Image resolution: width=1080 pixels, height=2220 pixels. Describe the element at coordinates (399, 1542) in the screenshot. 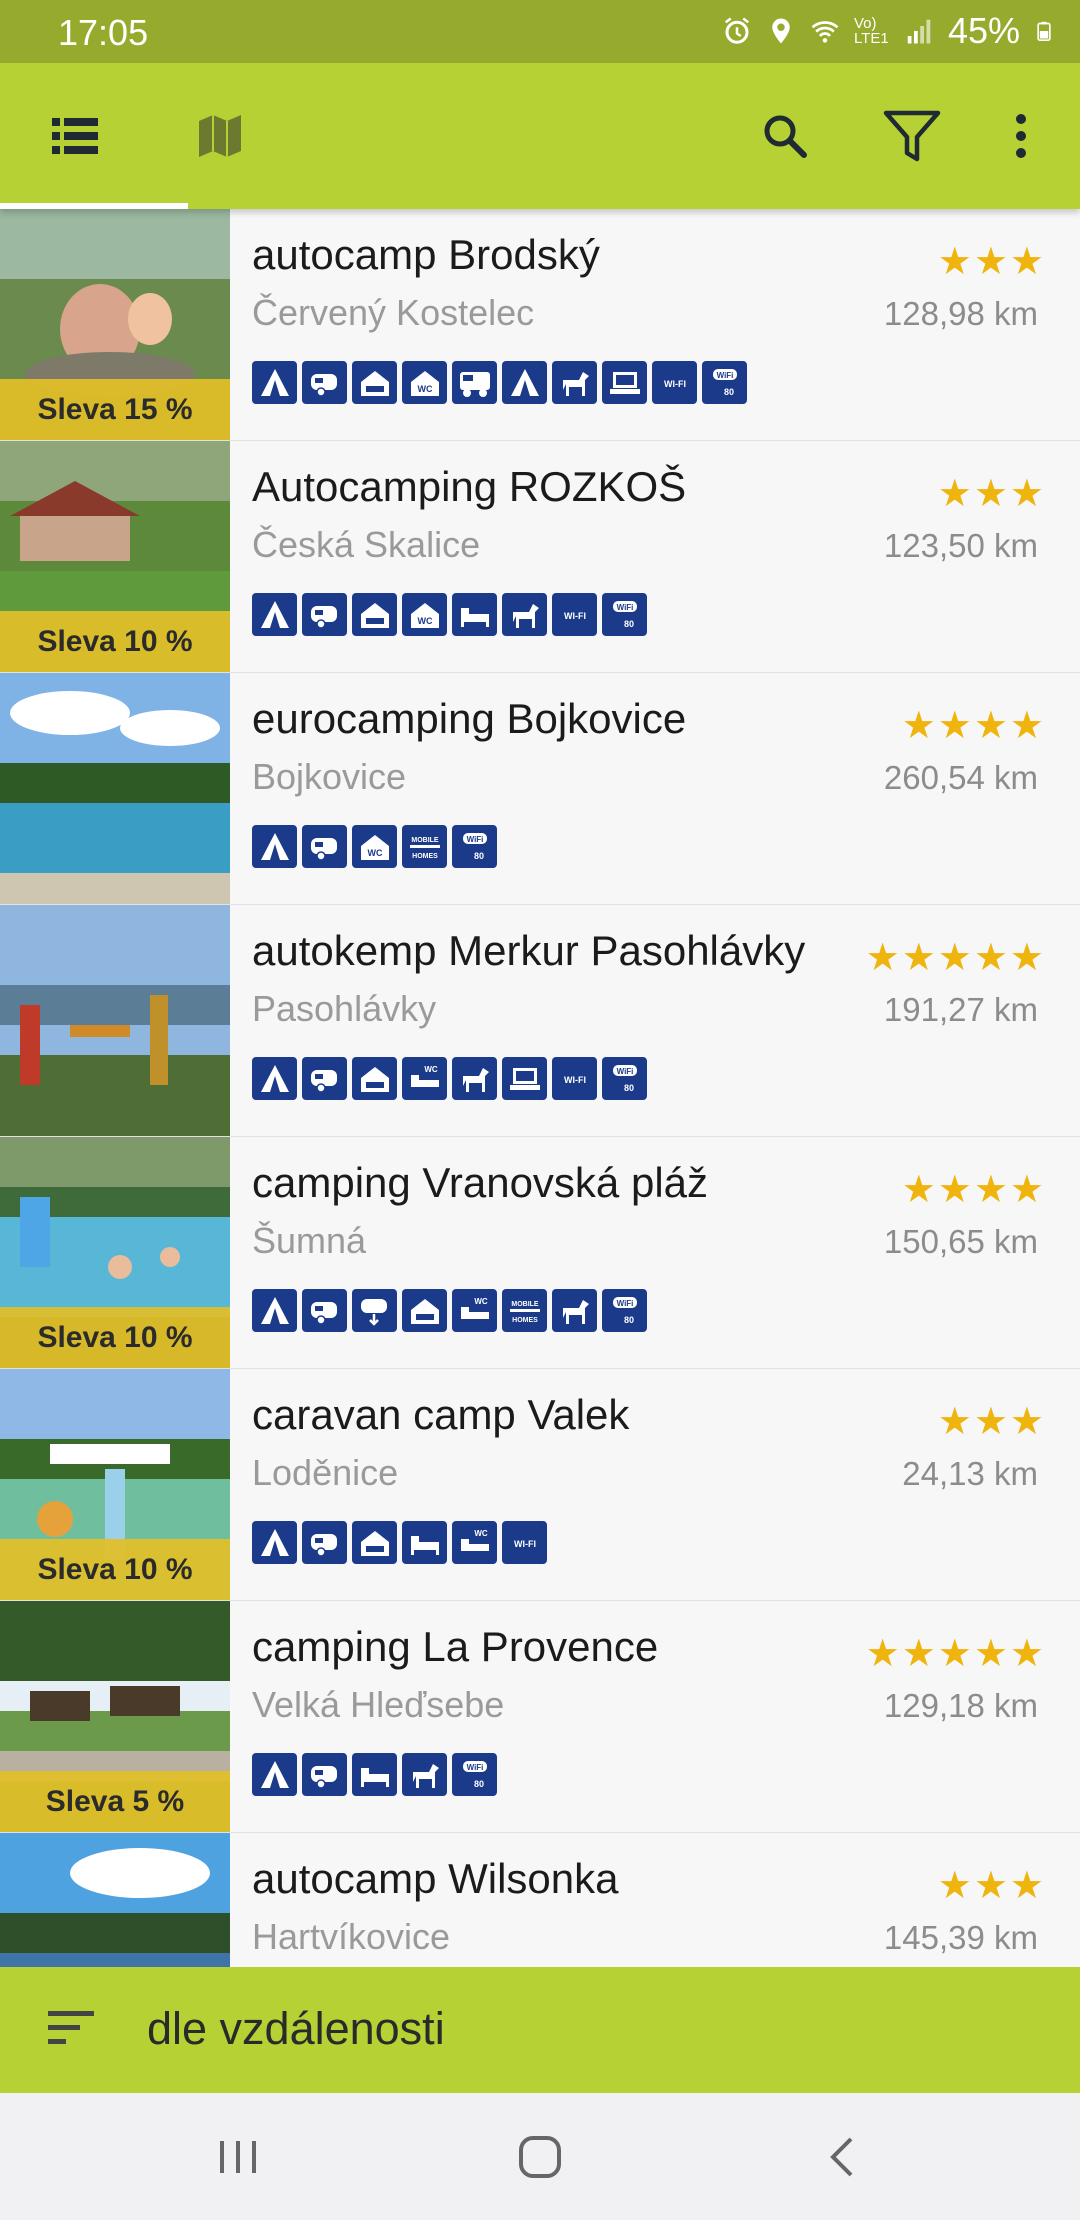

I see `amenity-icons: WC WI-FI` at that location.